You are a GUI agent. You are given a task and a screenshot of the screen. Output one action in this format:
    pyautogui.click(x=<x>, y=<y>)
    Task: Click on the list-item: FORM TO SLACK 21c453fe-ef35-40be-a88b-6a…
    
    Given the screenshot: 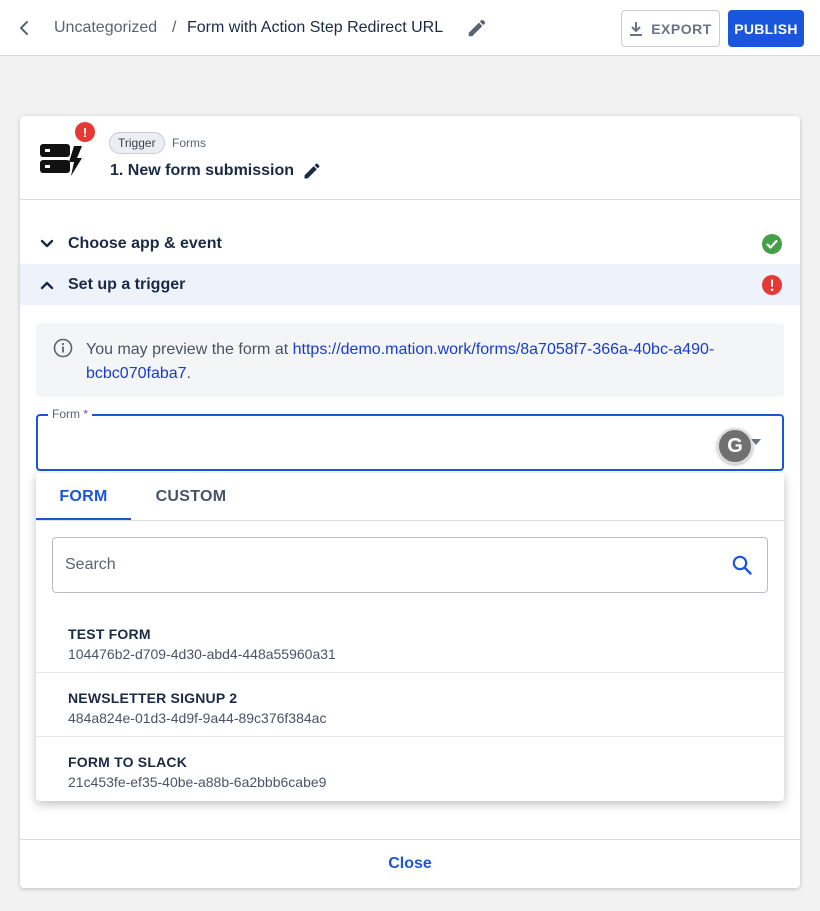 What is the action you would take?
    pyautogui.click(x=410, y=769)
    